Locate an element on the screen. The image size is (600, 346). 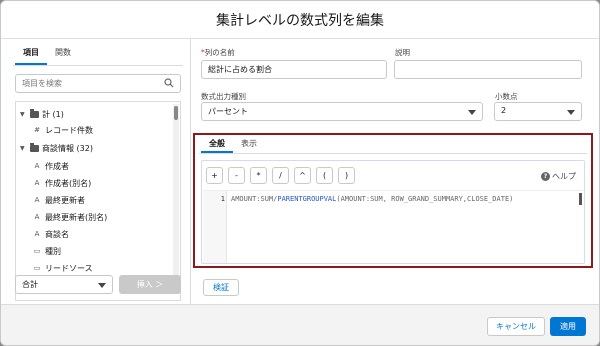
tree-item-created-by-alias: A 作成者(別名) is located at coordinates (62, 183).